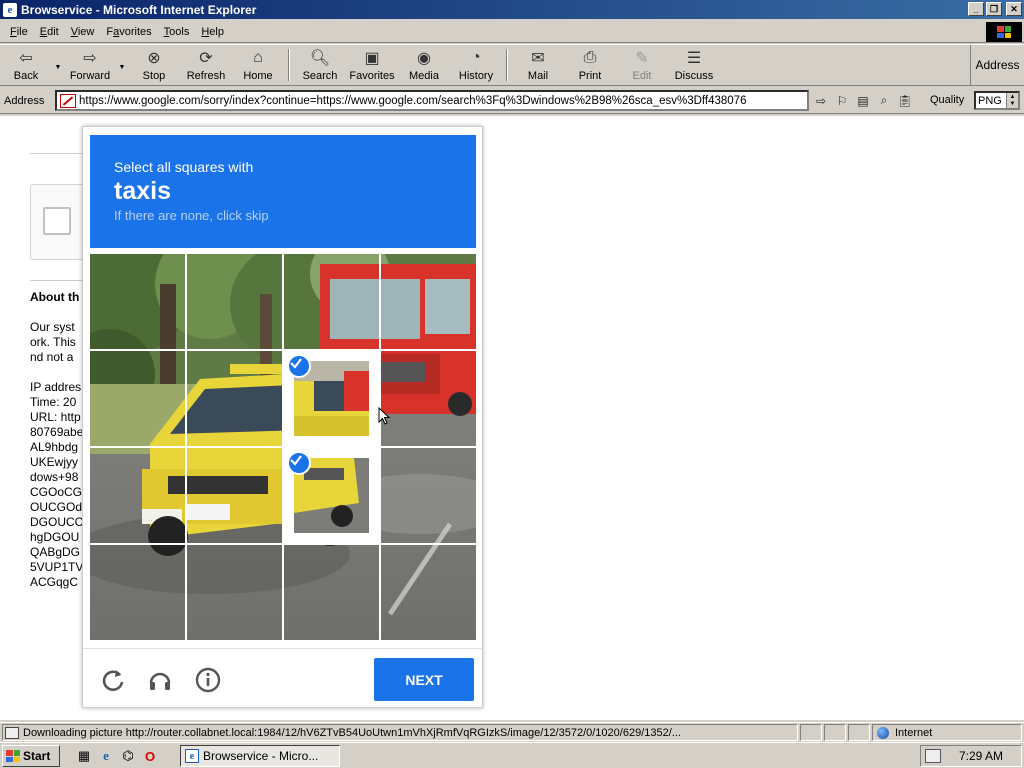 This screenshot has width=1024, height=768. Describe the element at coordinates (13, 756) in the screenshot. I see `windows-logo-icon` at that location.